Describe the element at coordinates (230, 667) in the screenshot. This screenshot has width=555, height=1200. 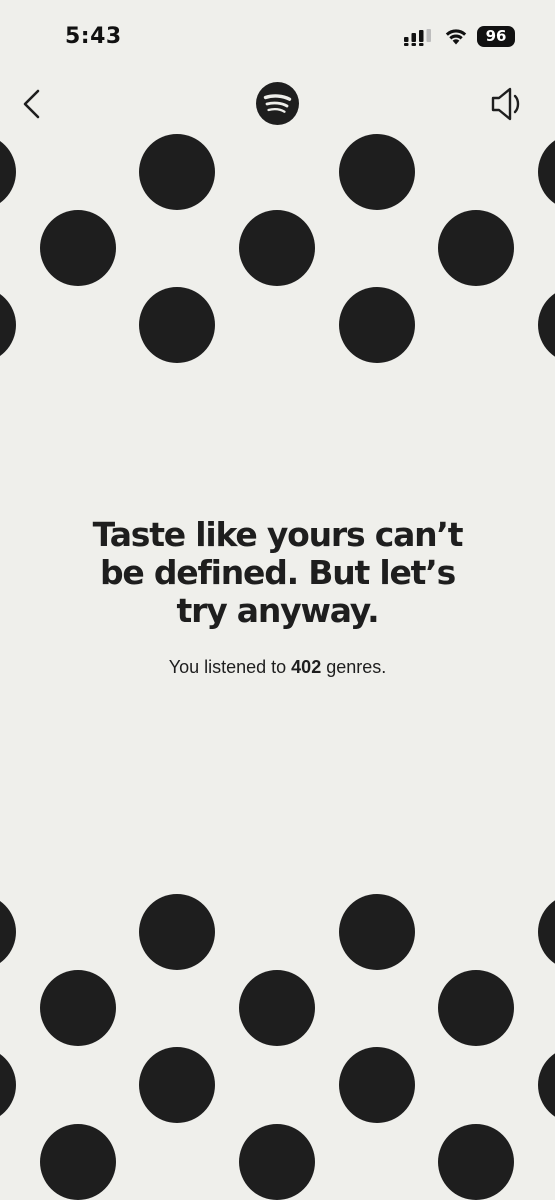
I see `subtitle-prefix: You listened to` at that location.